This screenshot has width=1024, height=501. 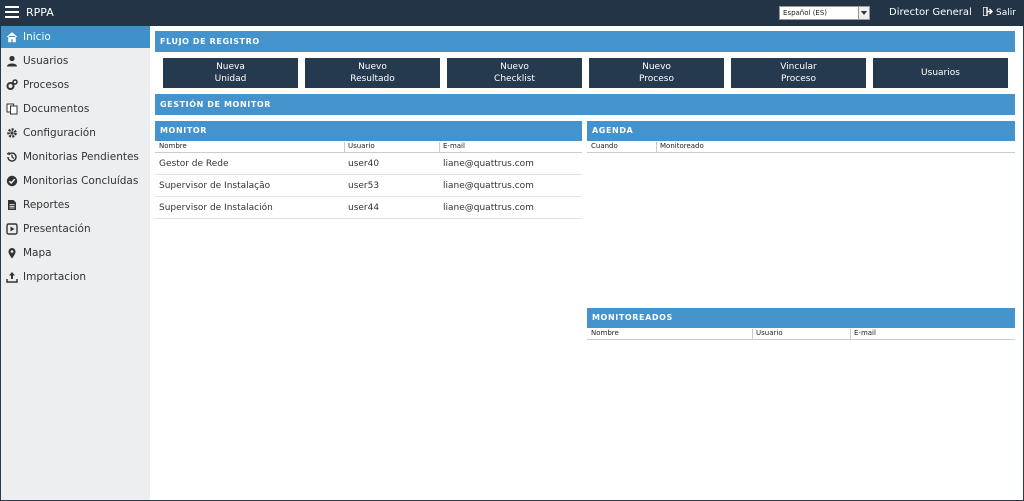 What do you see at coordinates (801, 131) in the screenshot?
I see `agenda-panel-header: AGENDA` at bounding box center [801, 131].